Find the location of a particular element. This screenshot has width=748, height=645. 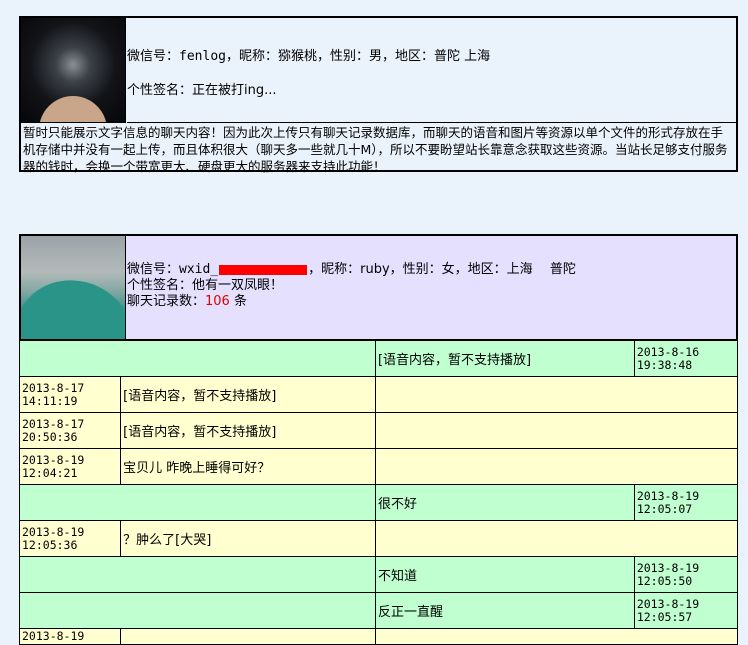

message-time: 12:05:07 is located at coordinates (664, 508).